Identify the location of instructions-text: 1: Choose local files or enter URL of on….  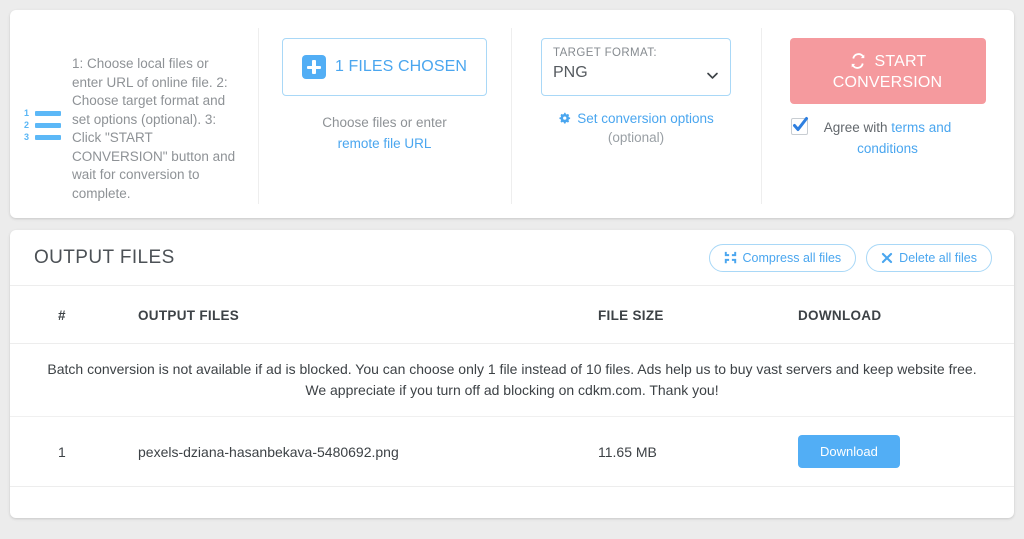
(154, 128).